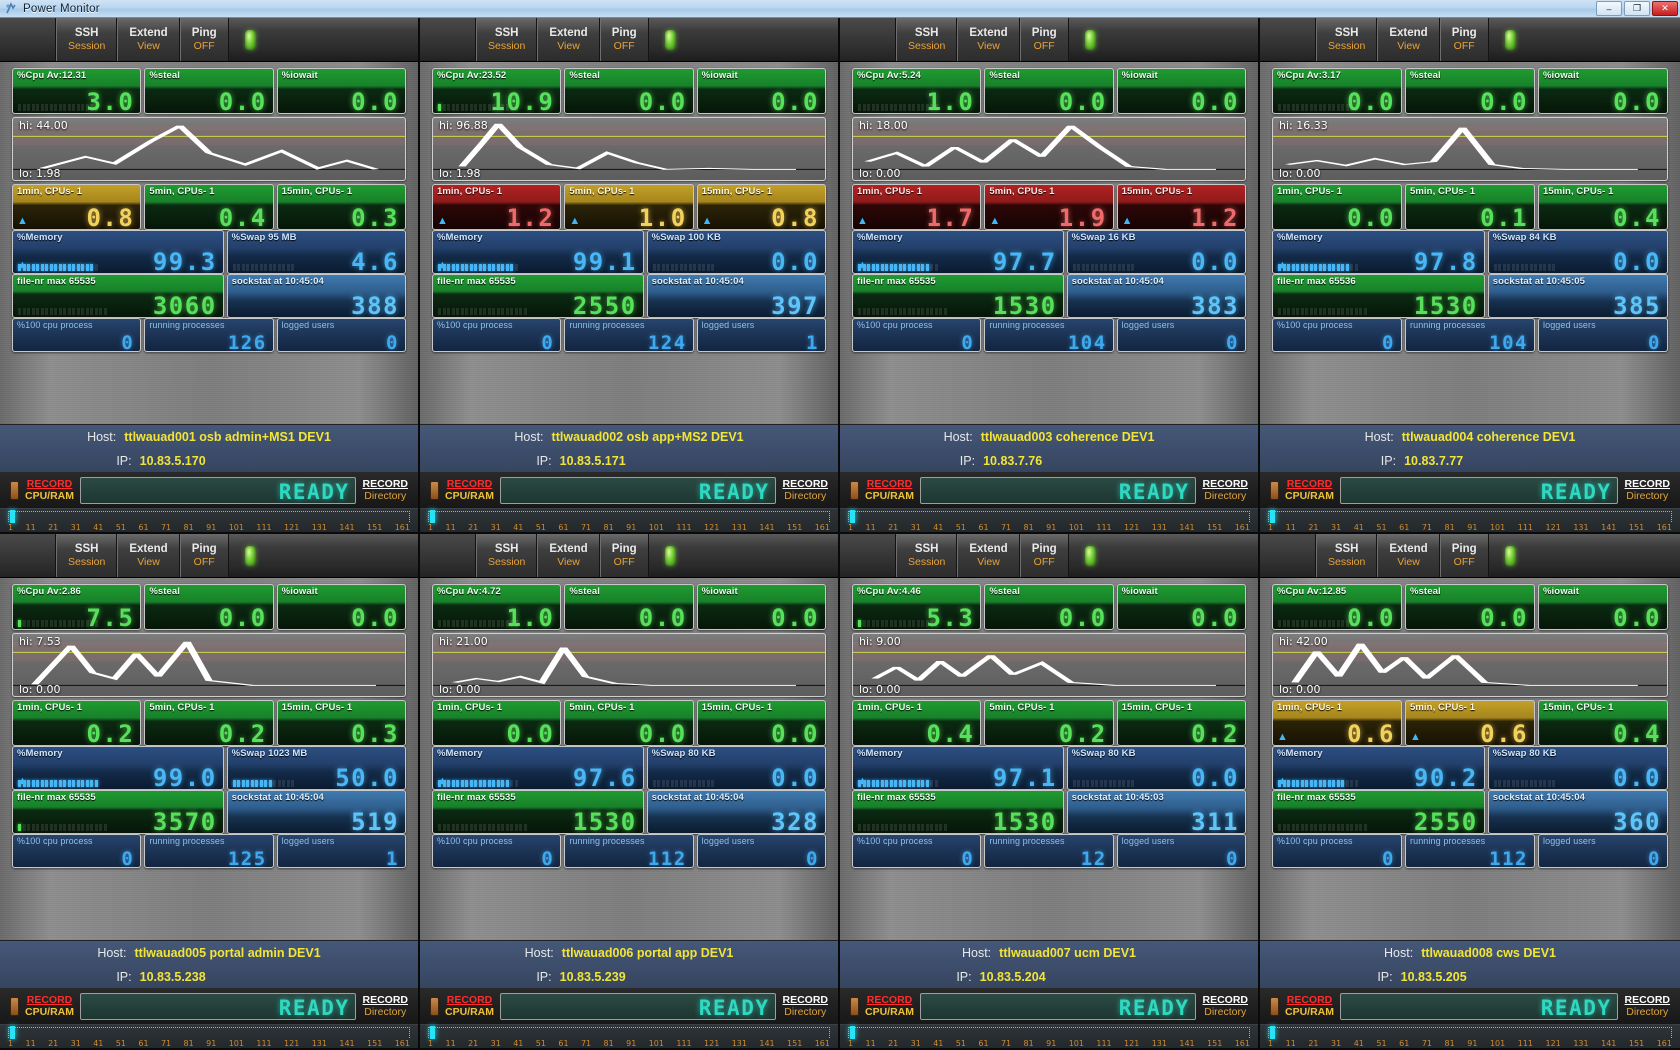 The width and height of the screenshot is (1680, 1050). What do you see at coordinates (1156, 812) in the screenshot?
I see `sockstat: sockstat at 10:45:03 311` at bounding box center [1156, 812].